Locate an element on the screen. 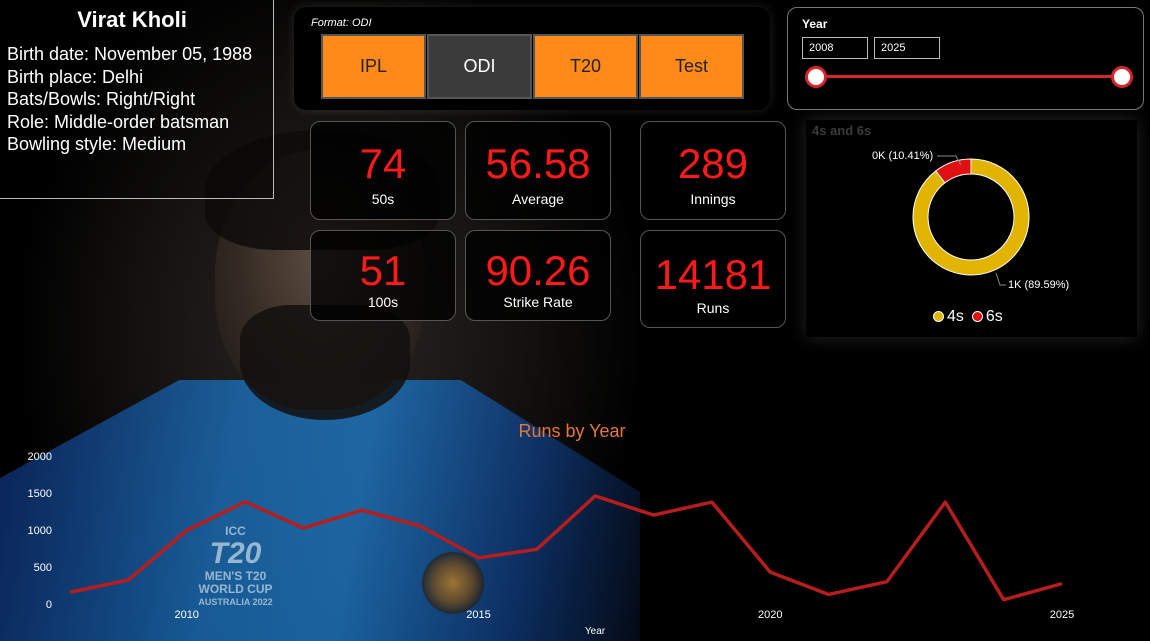 Image resolution: width=1150 pixels, height=641 pixels. format-button-test: Test is located at coordinates (691, 66).